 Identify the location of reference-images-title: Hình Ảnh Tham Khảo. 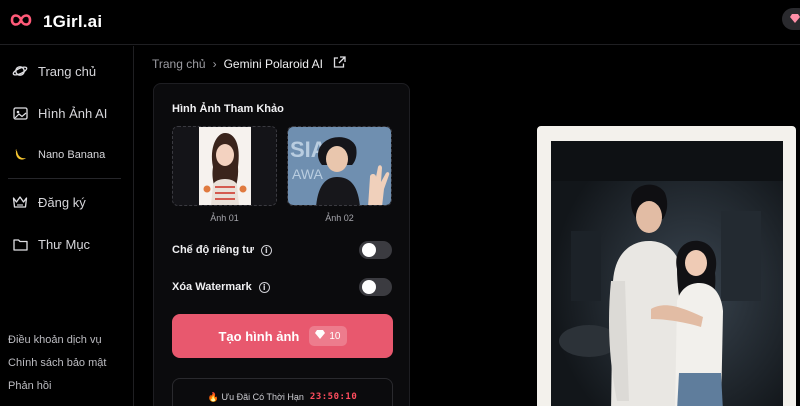
(228, 109).